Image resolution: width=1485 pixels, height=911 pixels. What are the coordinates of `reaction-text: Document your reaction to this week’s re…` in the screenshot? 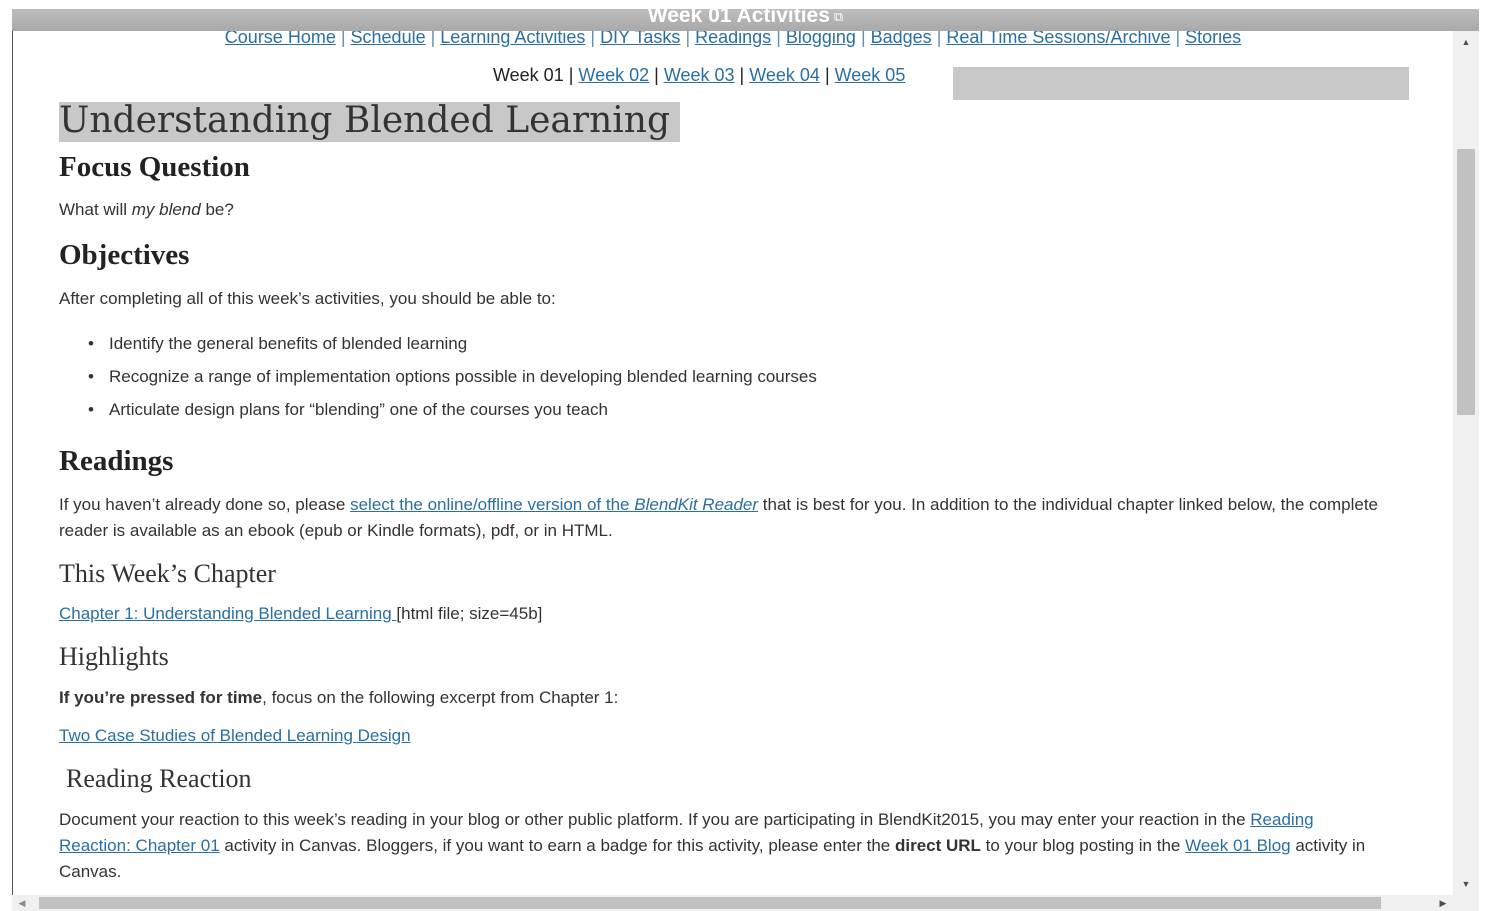 It's located at (712, 845).